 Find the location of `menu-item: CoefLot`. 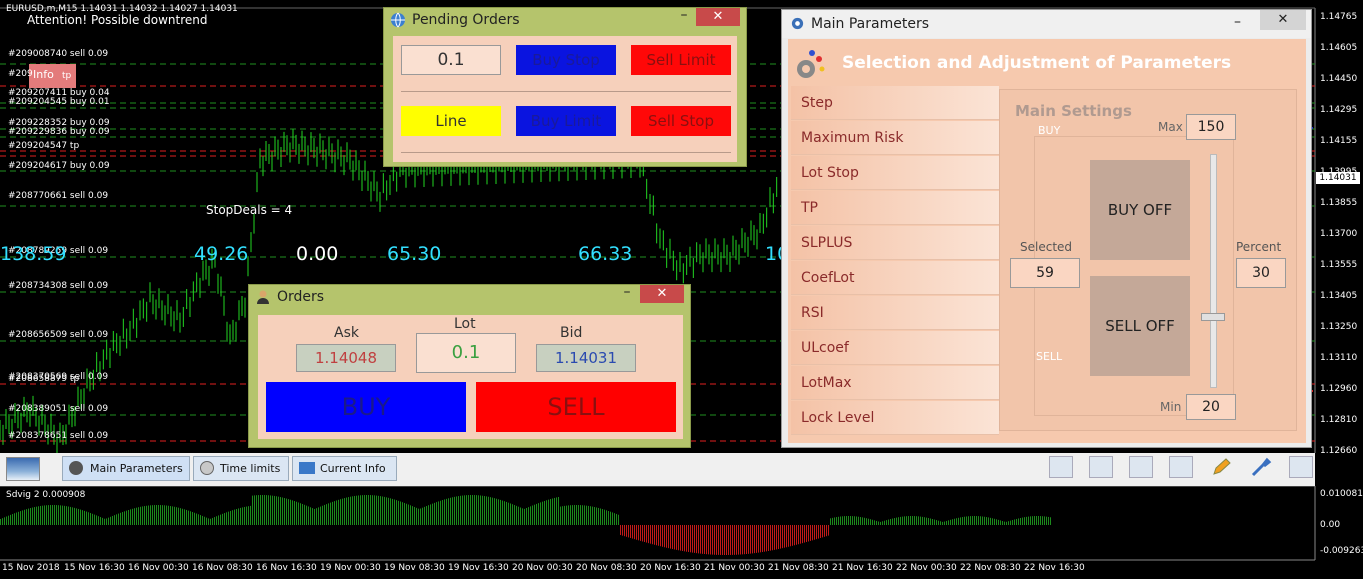

menu-item: CoefLot is located at coordinates (895, 278).